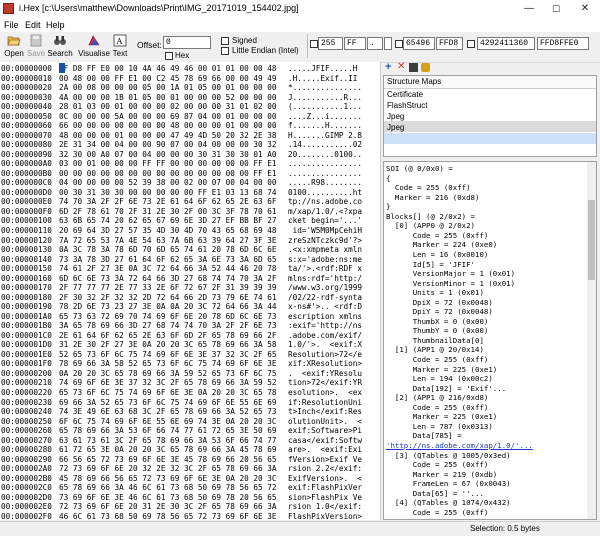  What do you see at coordinates (395, 127) in the screenshot?
I see `struct-item-jpeg-2: Jpeg` at bounding box center [395, 127].